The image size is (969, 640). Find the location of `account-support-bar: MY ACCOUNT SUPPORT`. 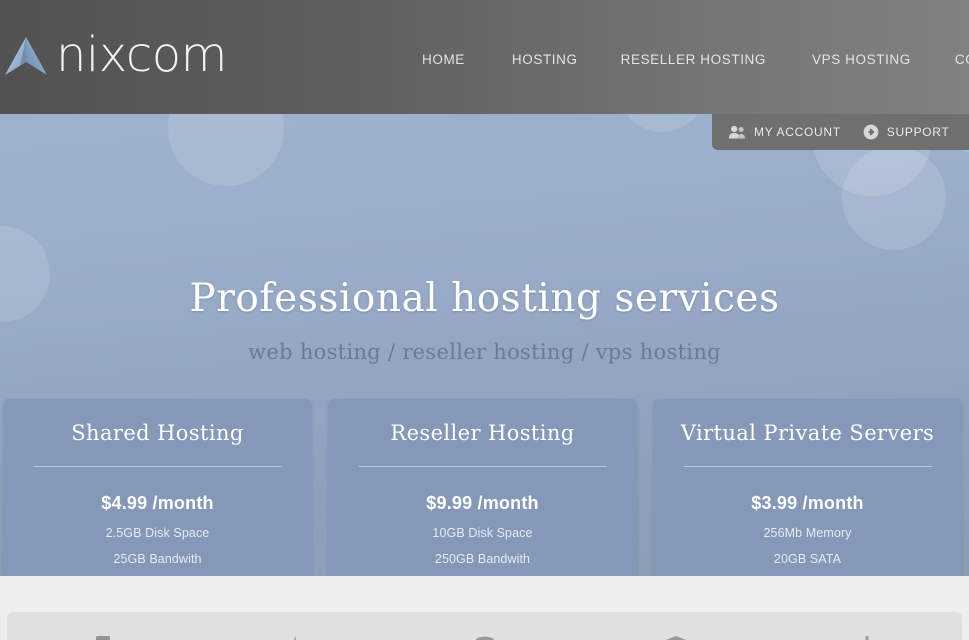

account-support-bar: MY ACCOUNT SUPPORT is located at coordinates (840, 132).